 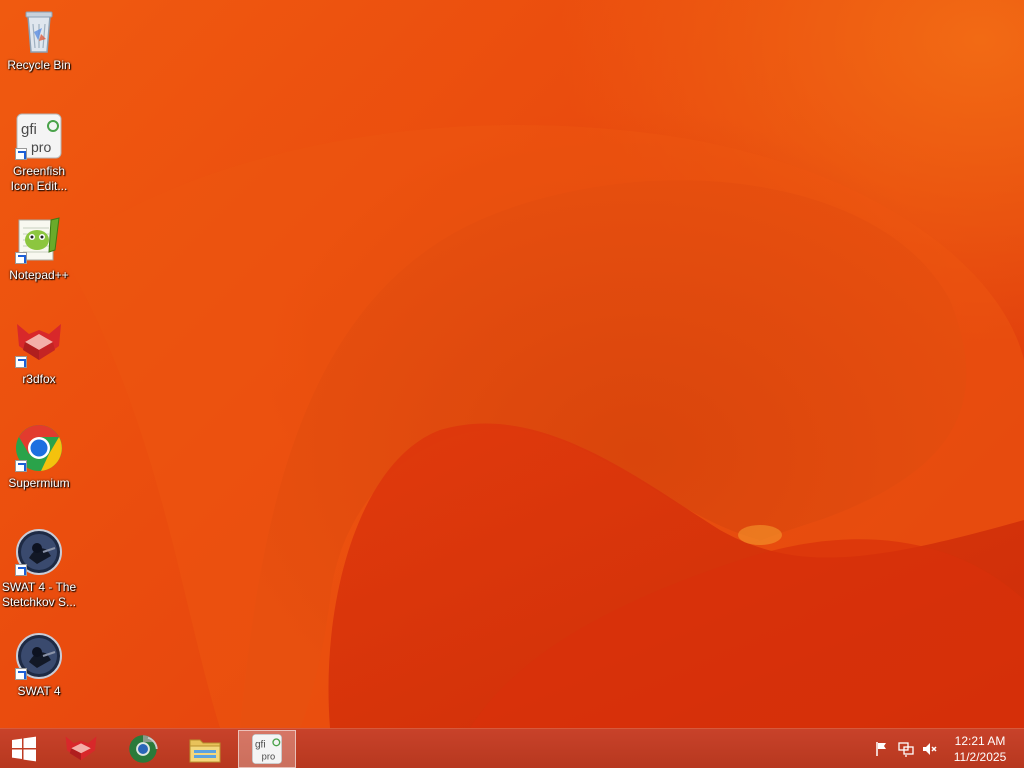 What do you see at coordinates (39, 691) in the screenshot?
I see `desktop-icon-label: SWAT 4` at bounding box center [39, 691].